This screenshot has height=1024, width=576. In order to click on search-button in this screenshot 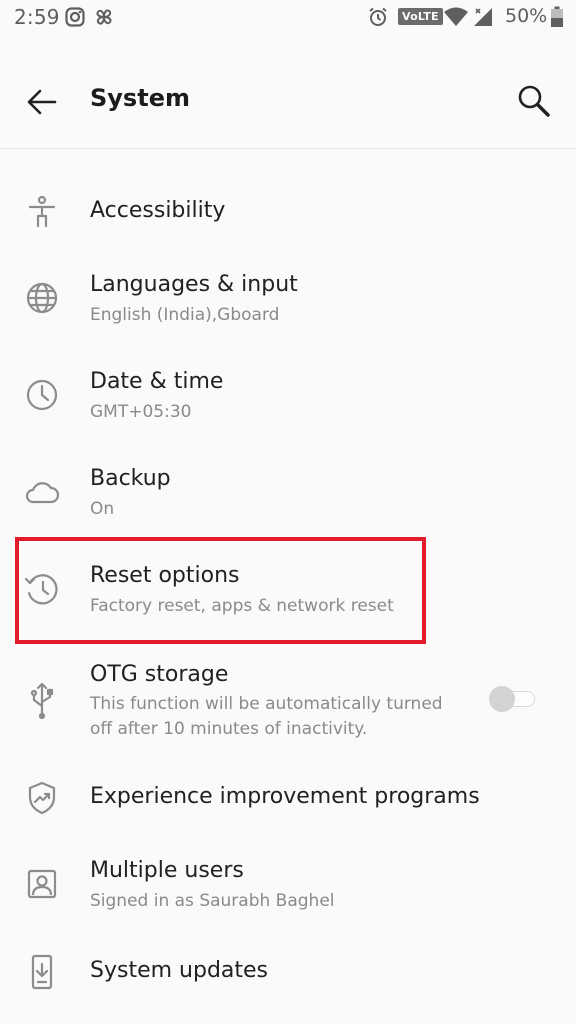, I will do `click(534, 102)`.